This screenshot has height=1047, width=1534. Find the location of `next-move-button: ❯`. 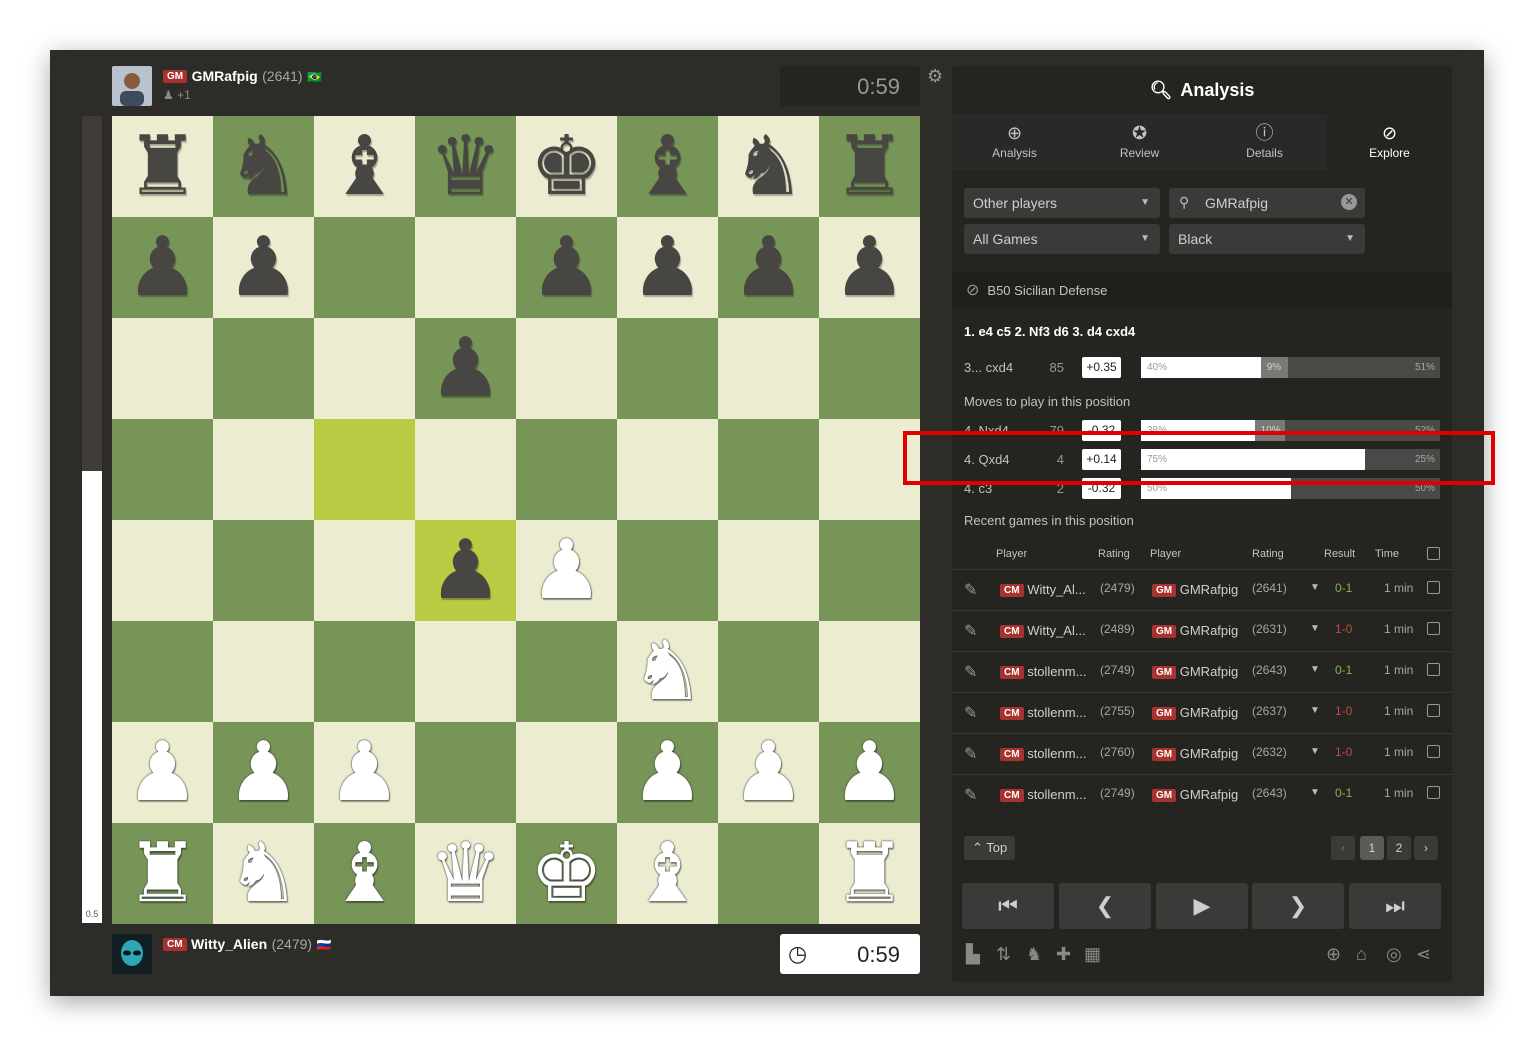

next-move-button: ❯ is located at coordinates (1298, 906).